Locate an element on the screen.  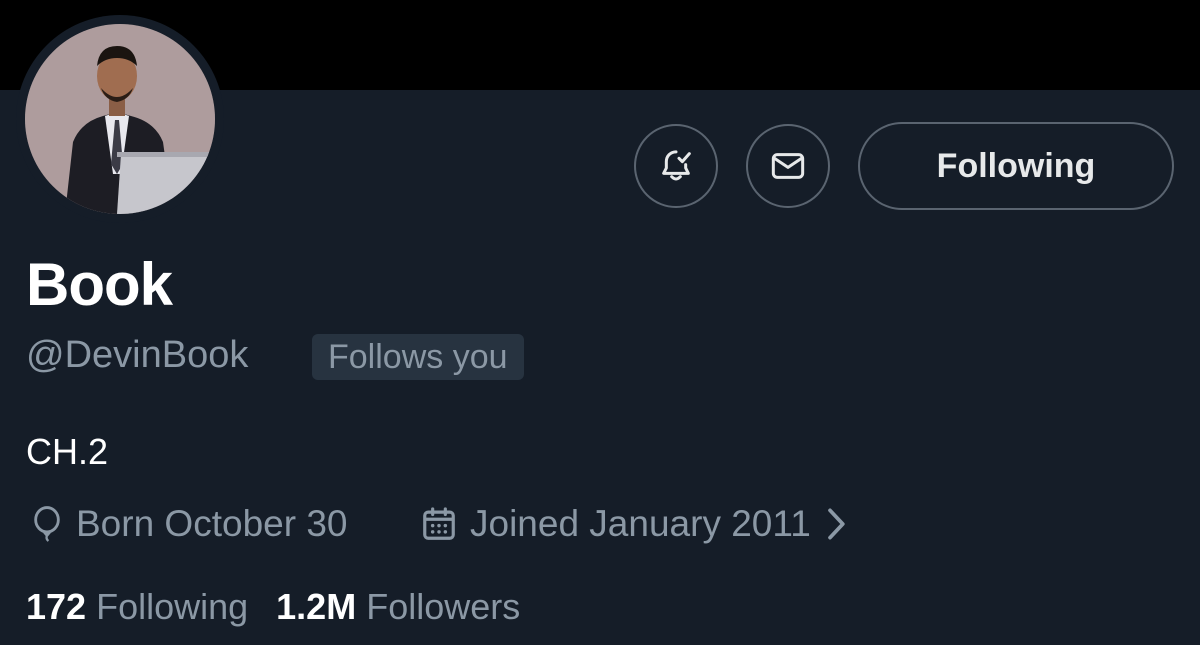
followers-stat-link: 1.2M Followers is located at coordinates (398, 607).